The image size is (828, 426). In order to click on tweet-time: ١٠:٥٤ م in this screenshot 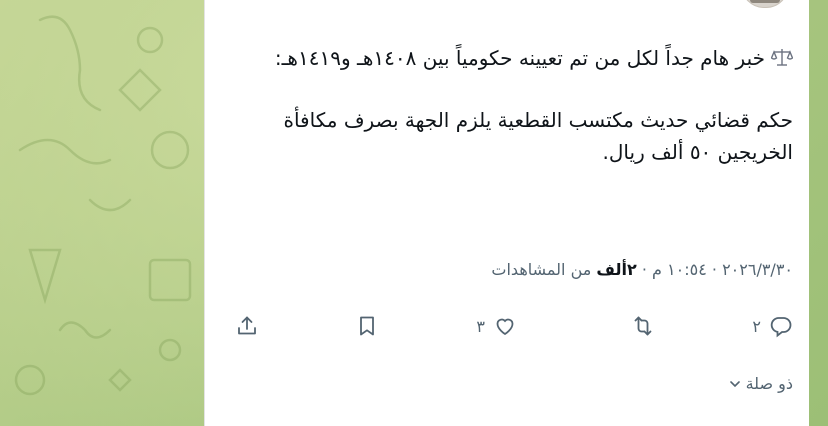, I will do `click(679, 269)`.